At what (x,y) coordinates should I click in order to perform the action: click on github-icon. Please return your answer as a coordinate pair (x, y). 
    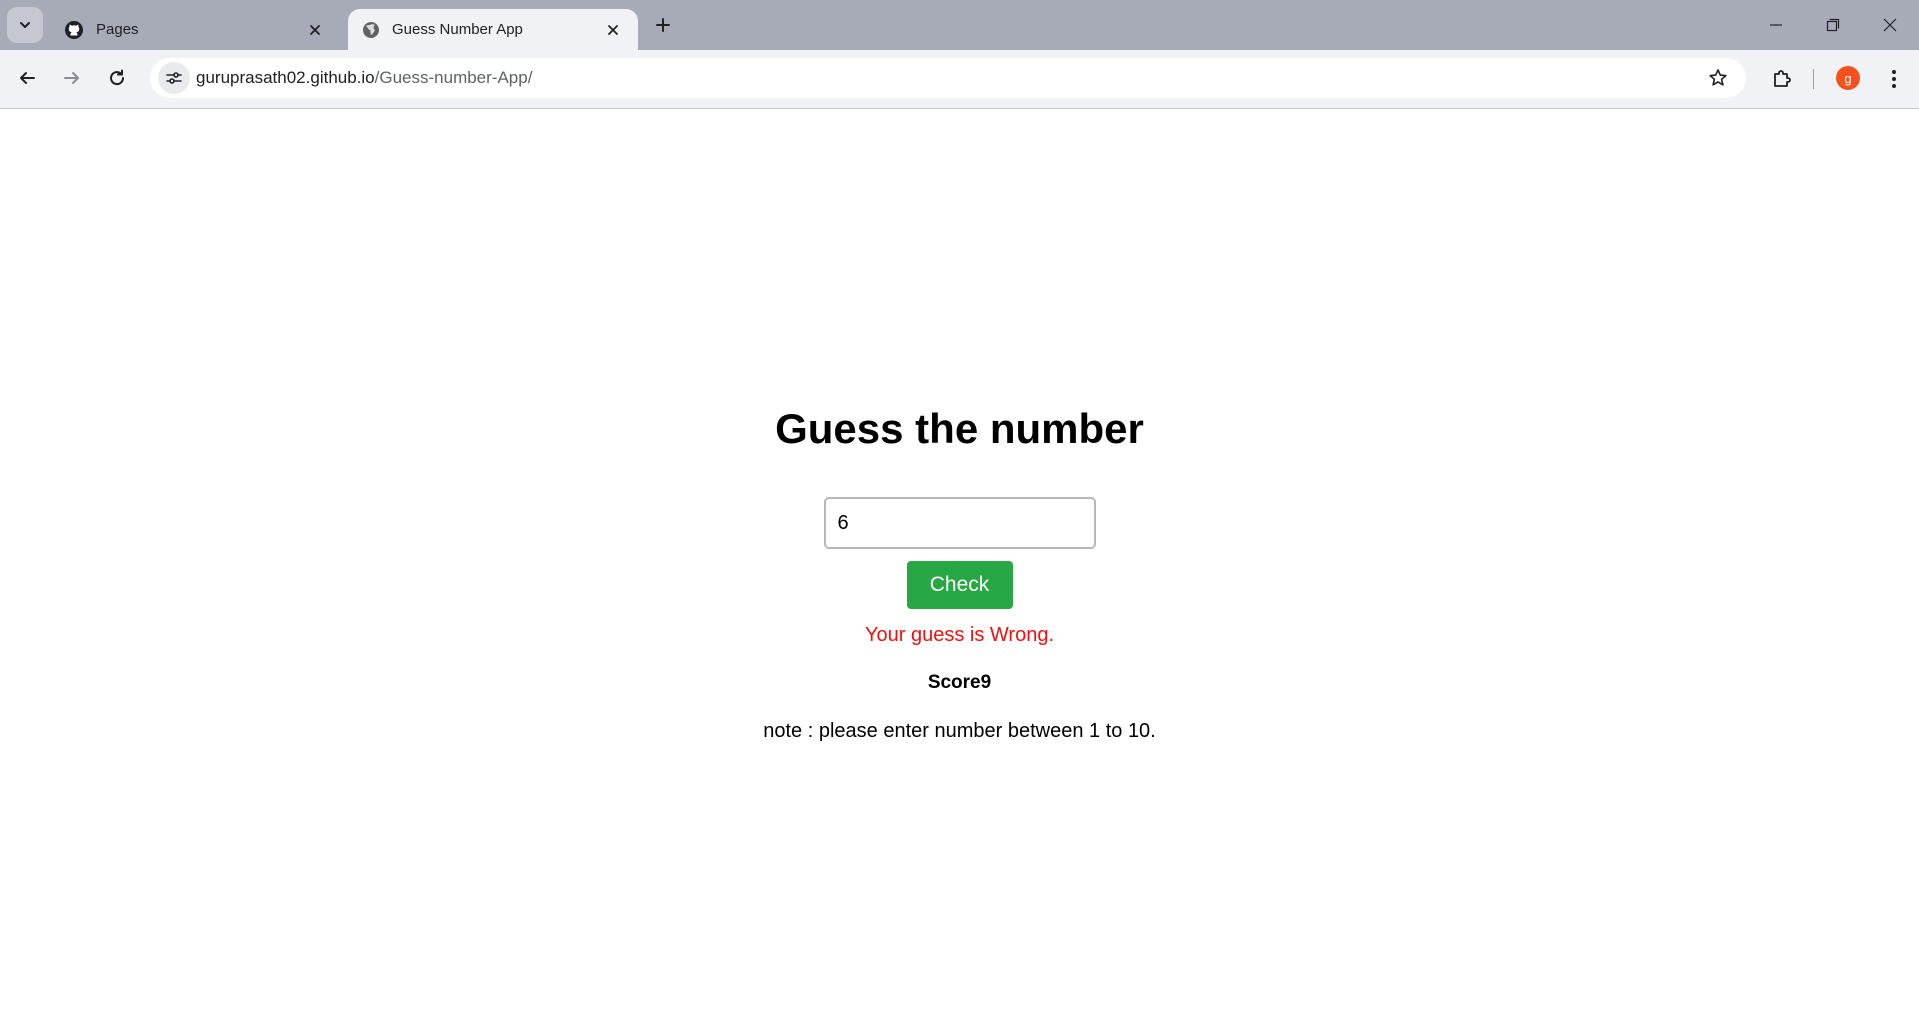
    Looking at the image, I should click on (74, 29).